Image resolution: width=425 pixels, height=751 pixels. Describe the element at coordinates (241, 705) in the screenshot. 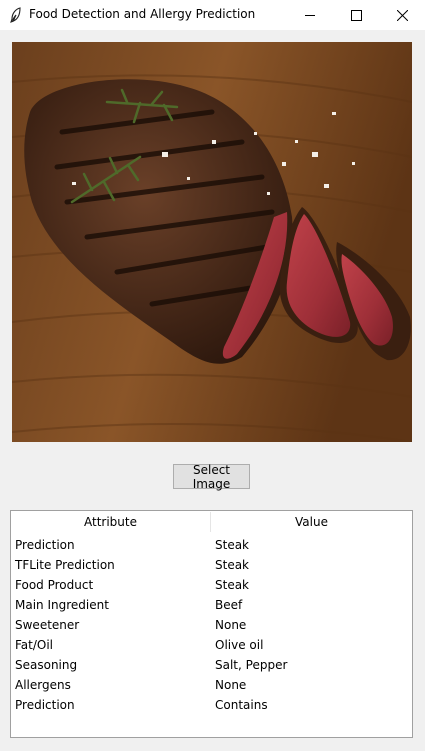

I see `value-cell: Contains` at that location.